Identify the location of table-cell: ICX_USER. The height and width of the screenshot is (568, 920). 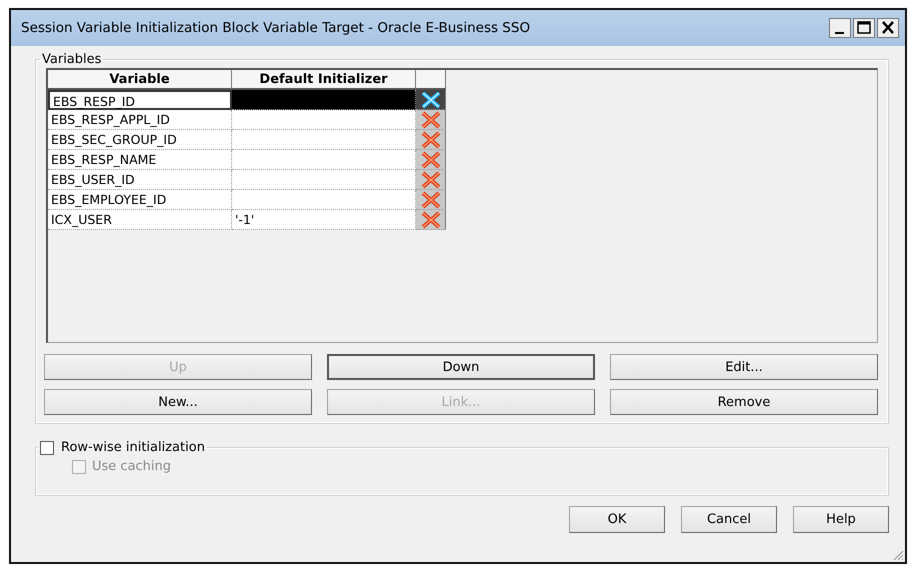
(140, 220).